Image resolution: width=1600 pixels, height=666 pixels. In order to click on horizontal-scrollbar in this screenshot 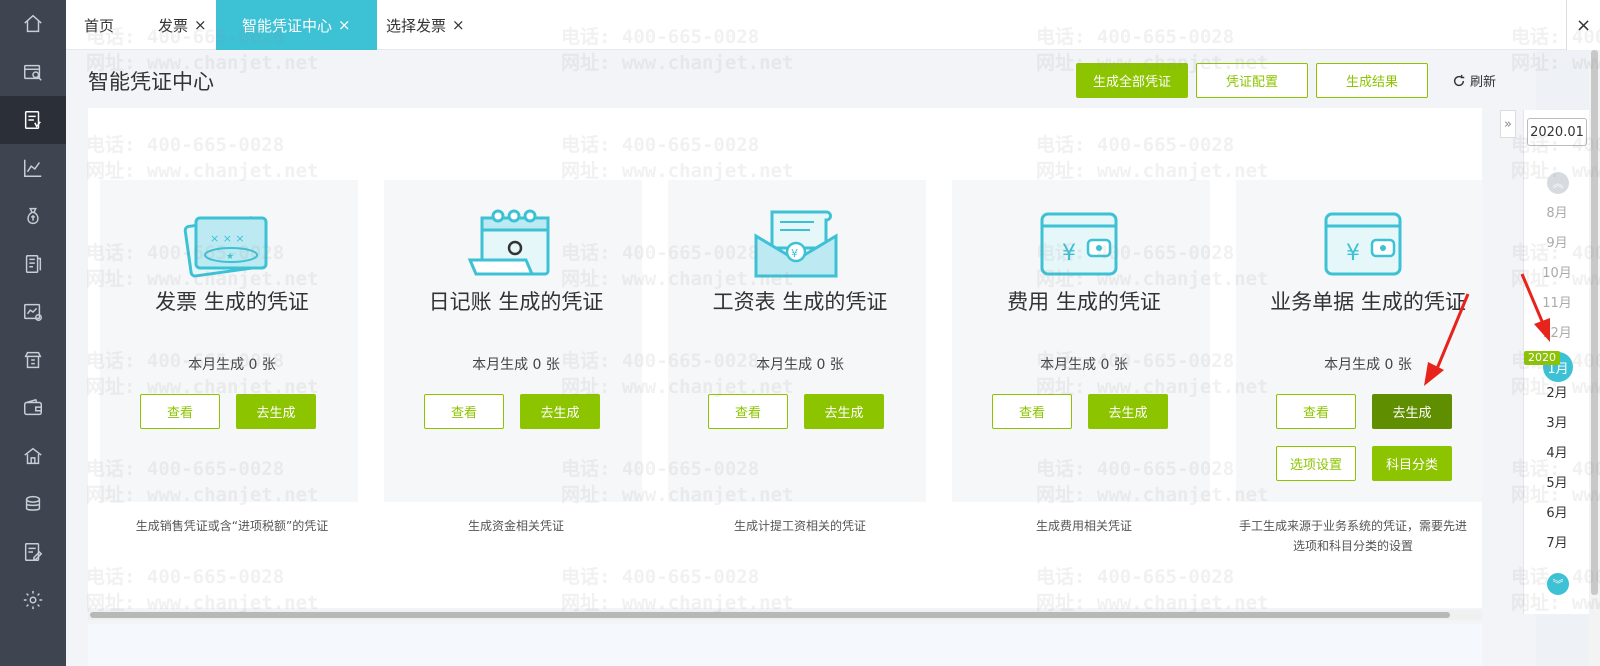, I will do `click(785, 615)`.